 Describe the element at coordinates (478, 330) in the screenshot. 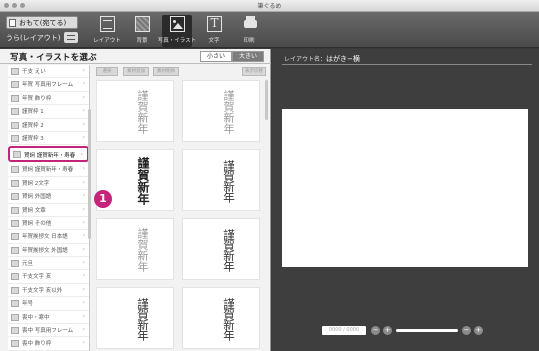

I see `zoom-max-button: +` at that location.